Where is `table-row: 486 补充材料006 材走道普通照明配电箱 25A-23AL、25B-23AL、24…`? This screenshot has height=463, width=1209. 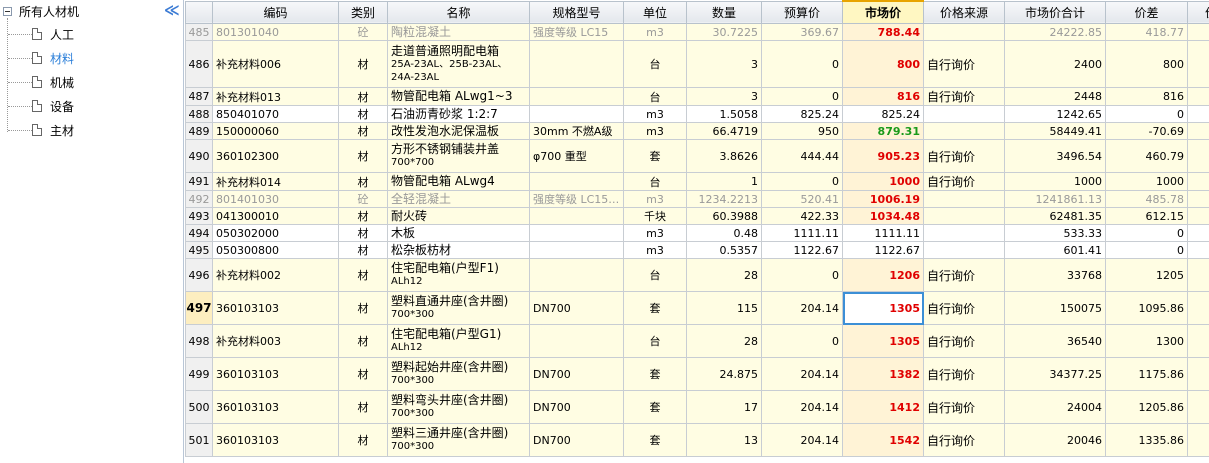 table-row: 486 补充材料006 材走道普通照明配电箱 25A-23AL、25B-23AL、24… is located at coordinates (697, 64).